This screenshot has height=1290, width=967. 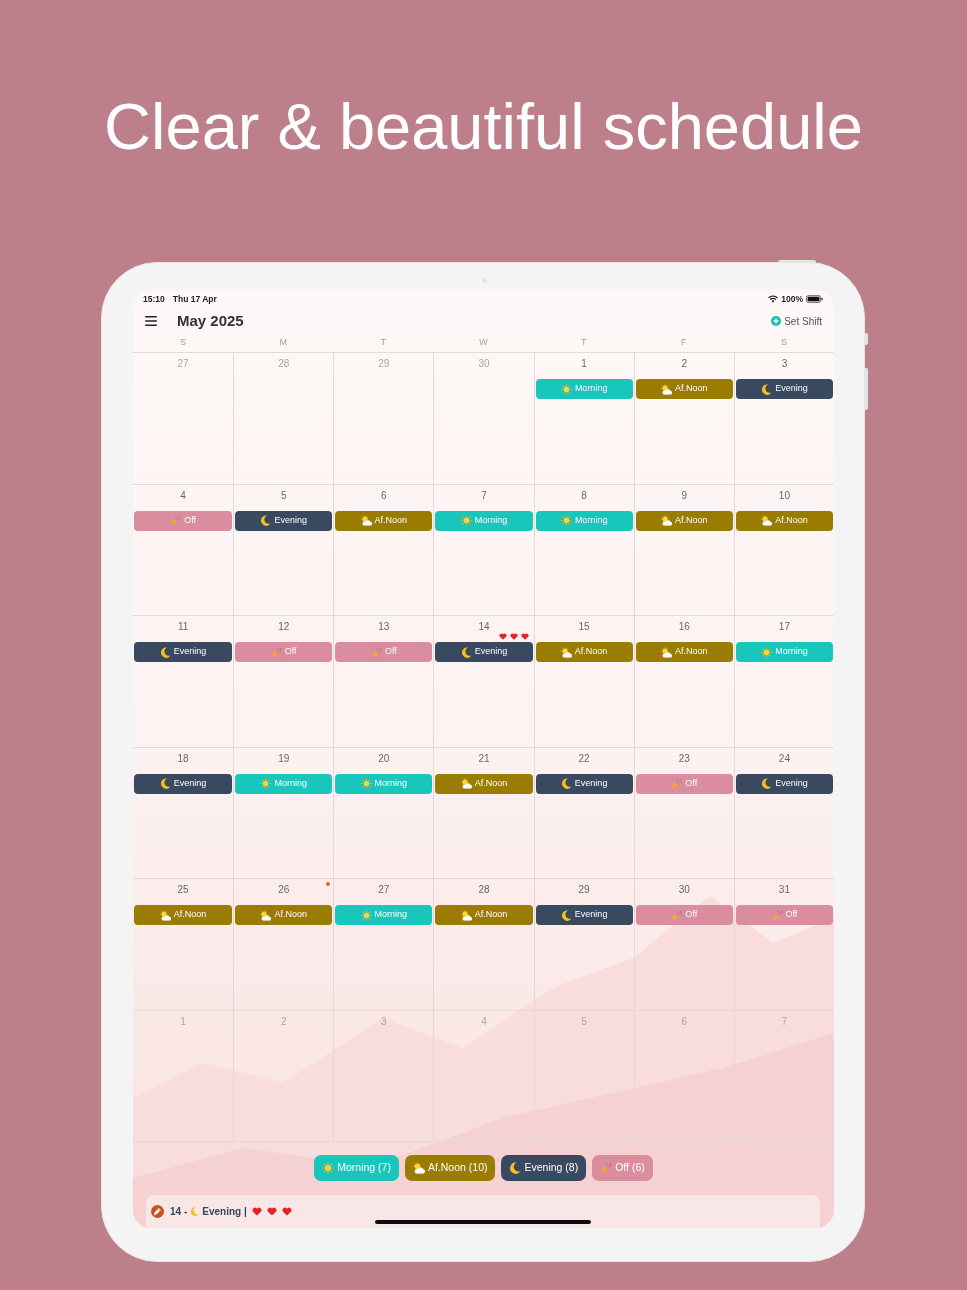 I want to click on top-button, so click(x=797, y=261).